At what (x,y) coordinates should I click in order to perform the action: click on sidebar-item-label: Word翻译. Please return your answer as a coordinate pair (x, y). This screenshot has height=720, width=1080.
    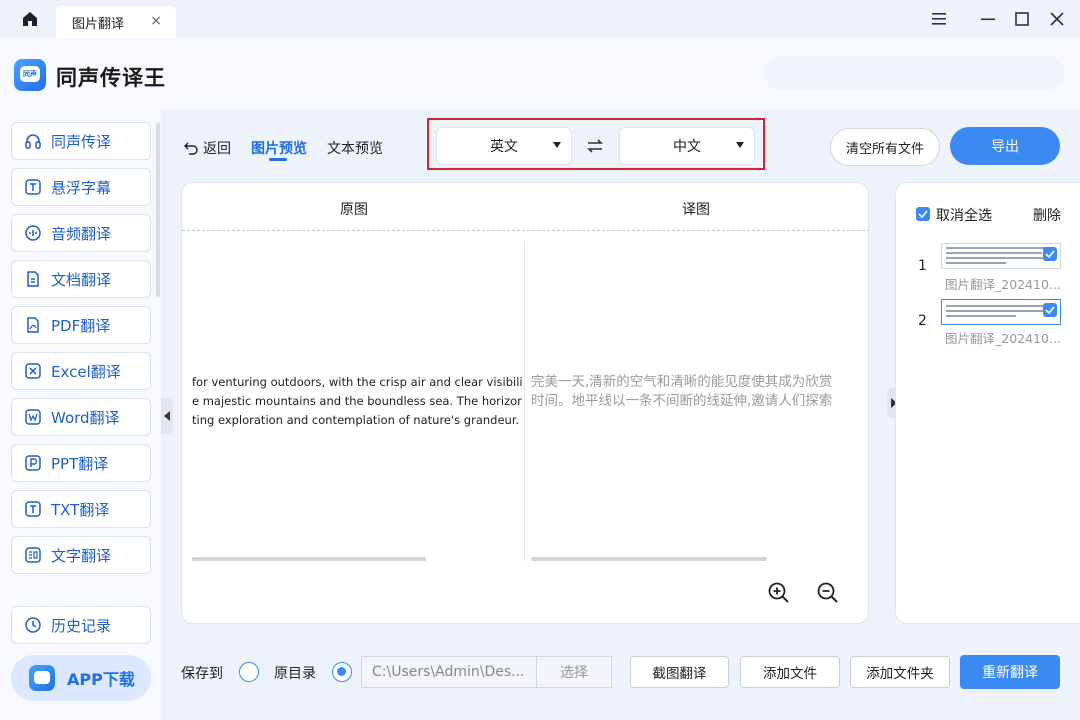
    Looking at the image, I should click on (85, 417).